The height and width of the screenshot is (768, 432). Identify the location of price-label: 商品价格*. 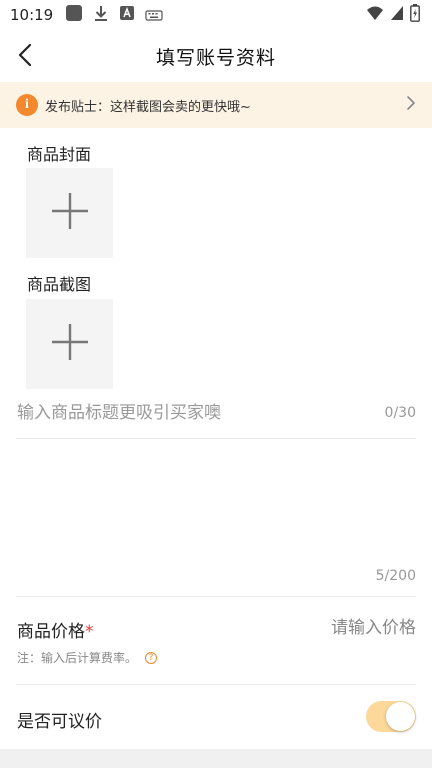
(55, 629).